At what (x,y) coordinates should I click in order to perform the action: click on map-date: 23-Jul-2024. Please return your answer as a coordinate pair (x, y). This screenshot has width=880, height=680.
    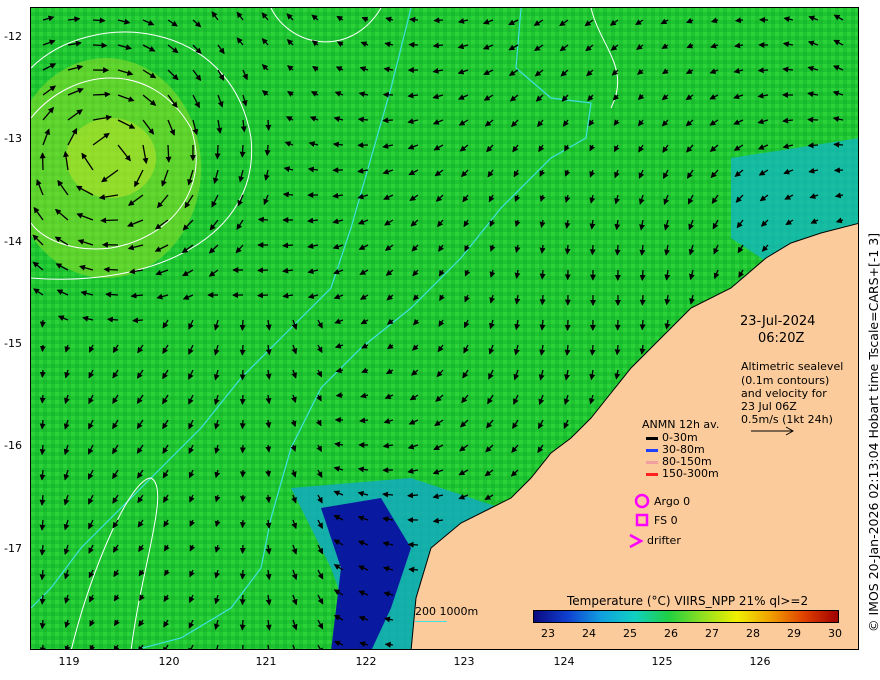
    Looking at the image, I should click on (778, 321).